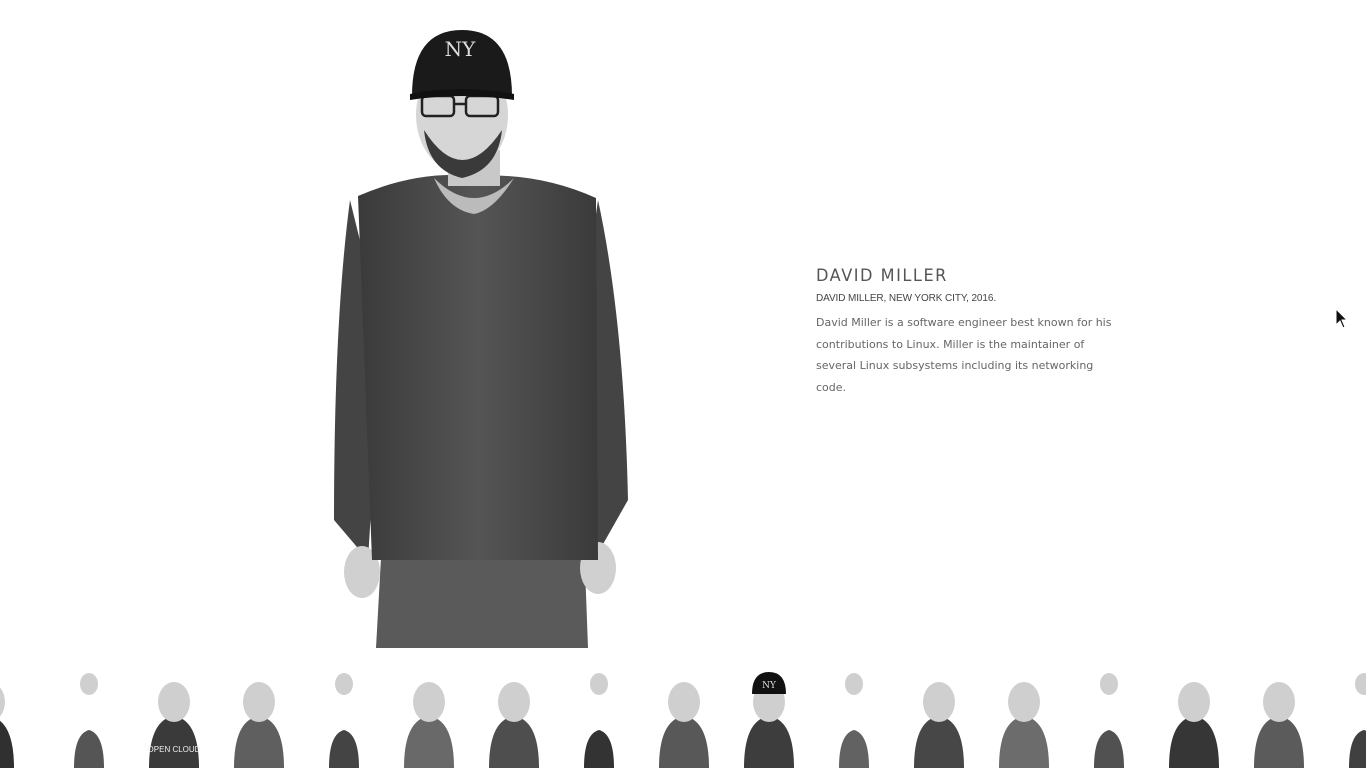  I want to click on thumbnail-shirt-text: OPEN CLOUD, so click(174, 749).